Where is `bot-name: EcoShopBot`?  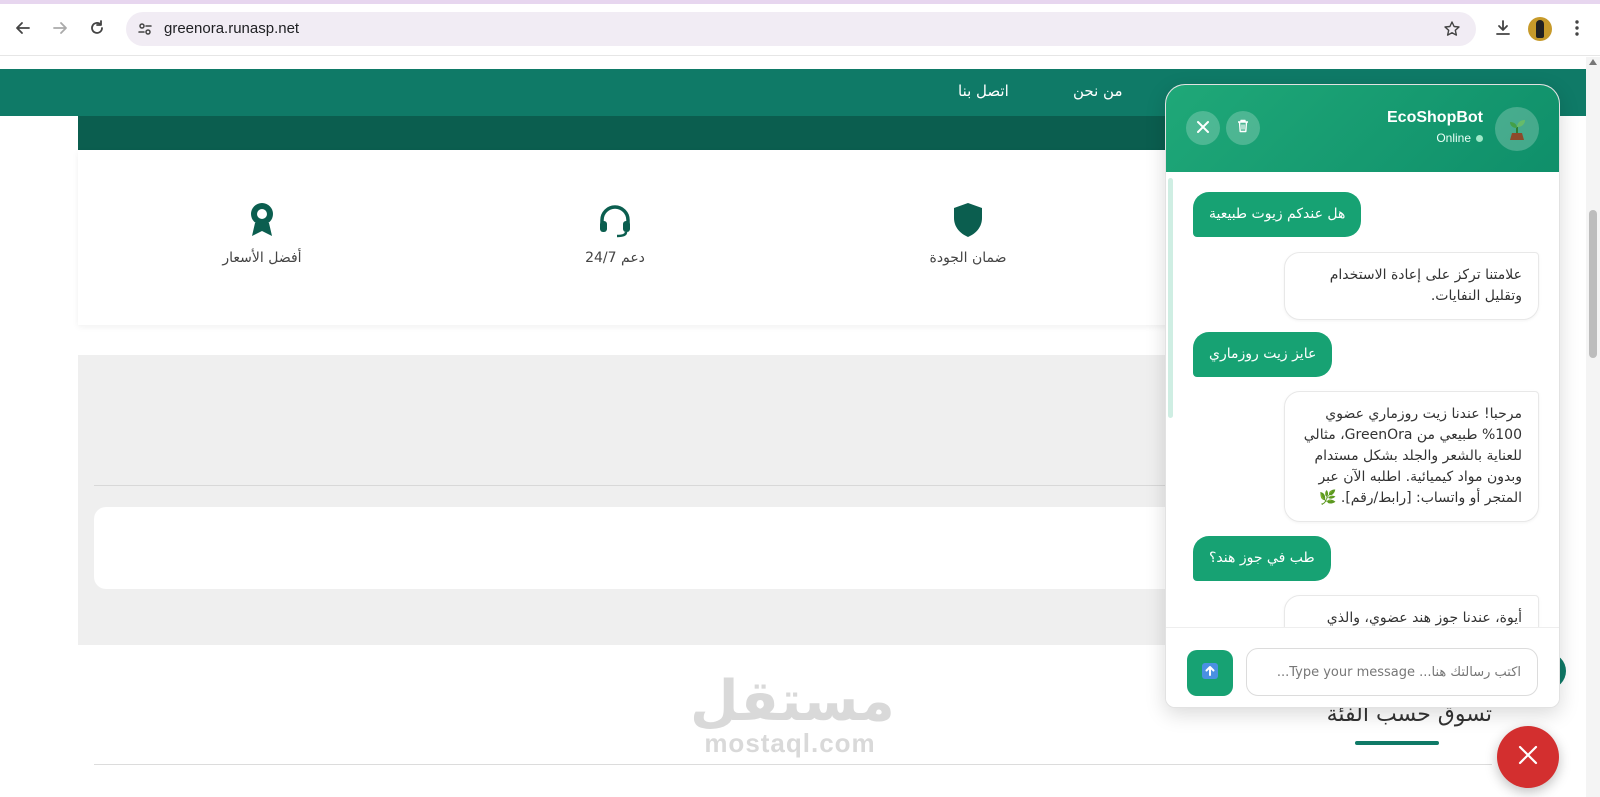
bot-name: EcoShopBot is located at coordinates (1435, 117).